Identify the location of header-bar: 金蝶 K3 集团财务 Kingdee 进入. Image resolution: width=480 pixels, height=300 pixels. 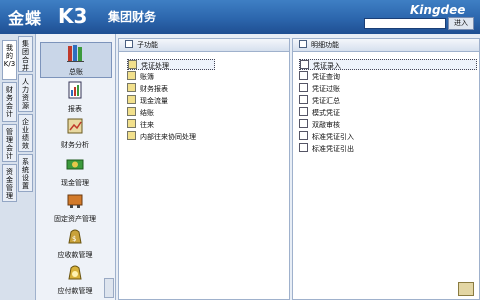
(240, 17).